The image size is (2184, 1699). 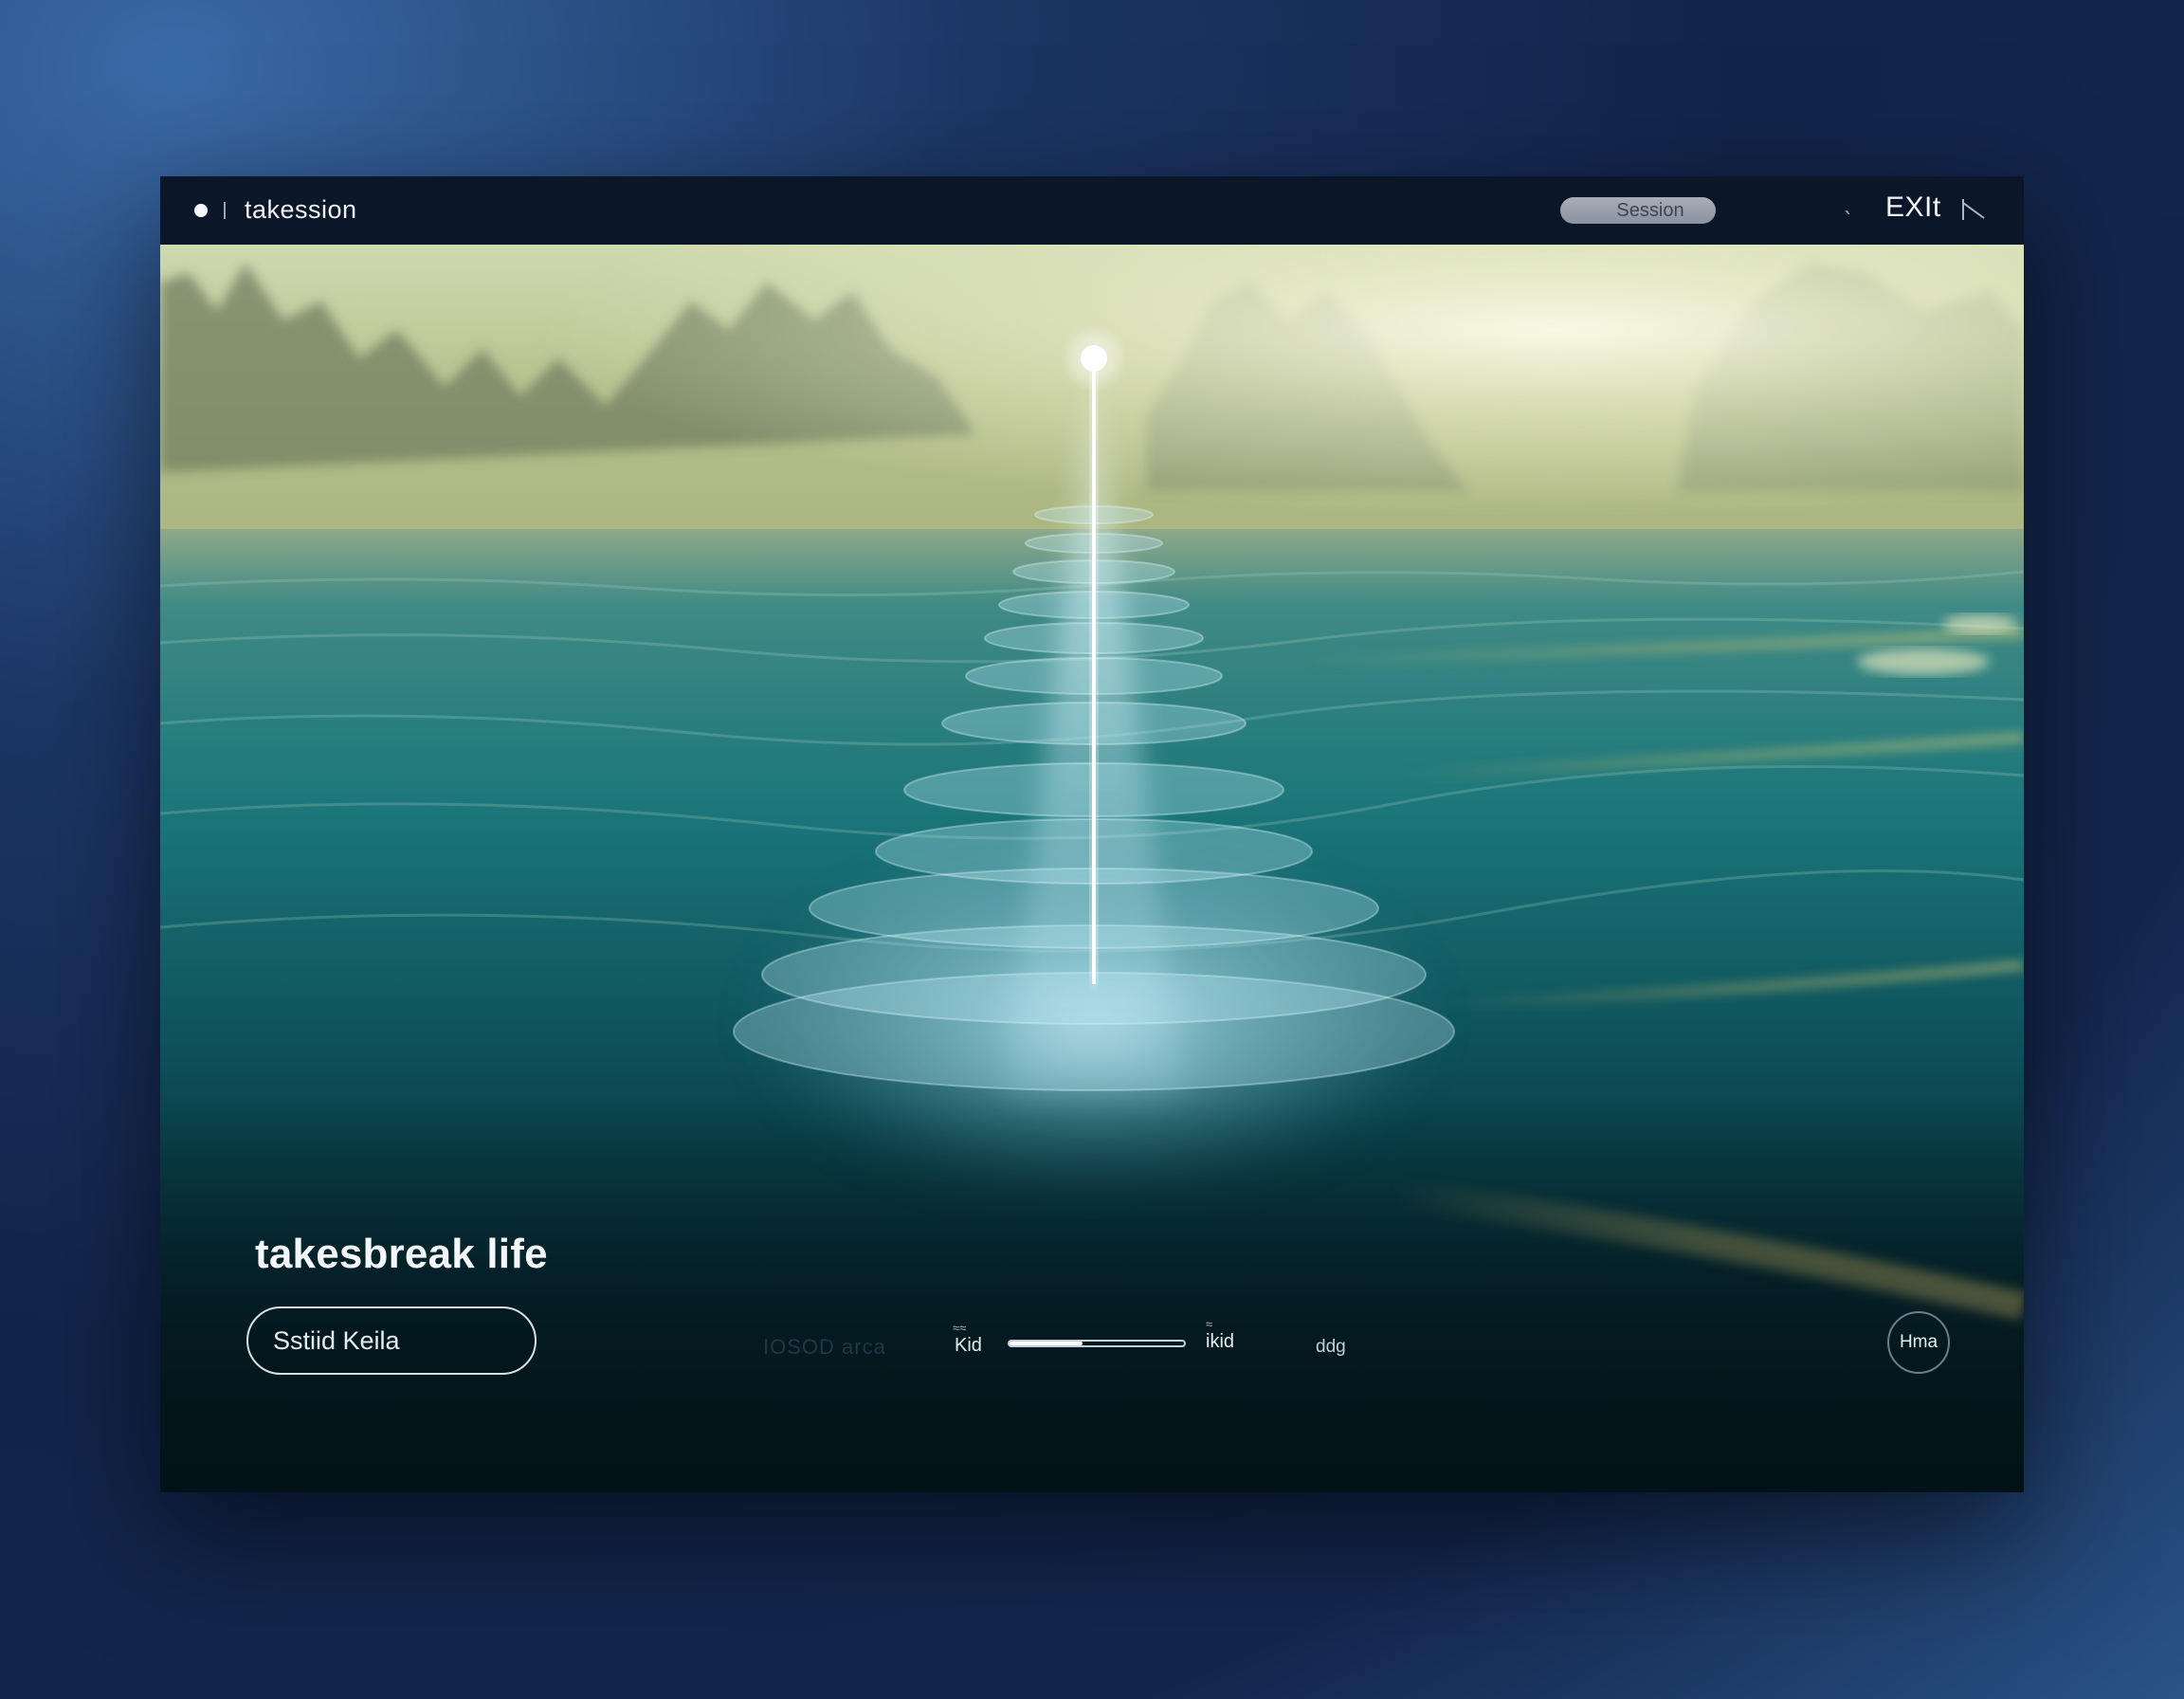 I want to click on exit-icon, so click(x=1973, y=209).